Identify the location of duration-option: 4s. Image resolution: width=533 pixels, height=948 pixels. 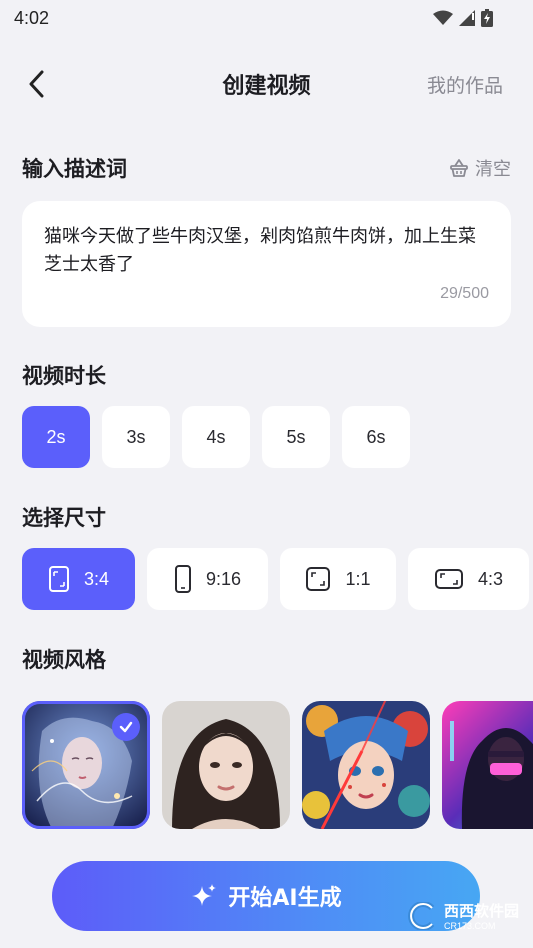
(216, 437).